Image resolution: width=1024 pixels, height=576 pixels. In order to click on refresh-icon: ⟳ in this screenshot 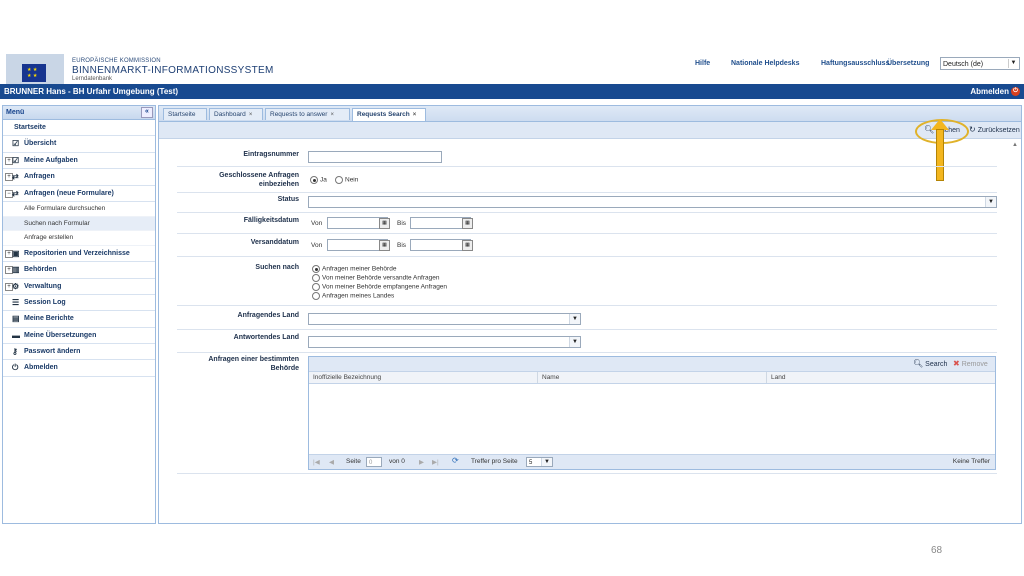, I will do `click(455, 460)`.